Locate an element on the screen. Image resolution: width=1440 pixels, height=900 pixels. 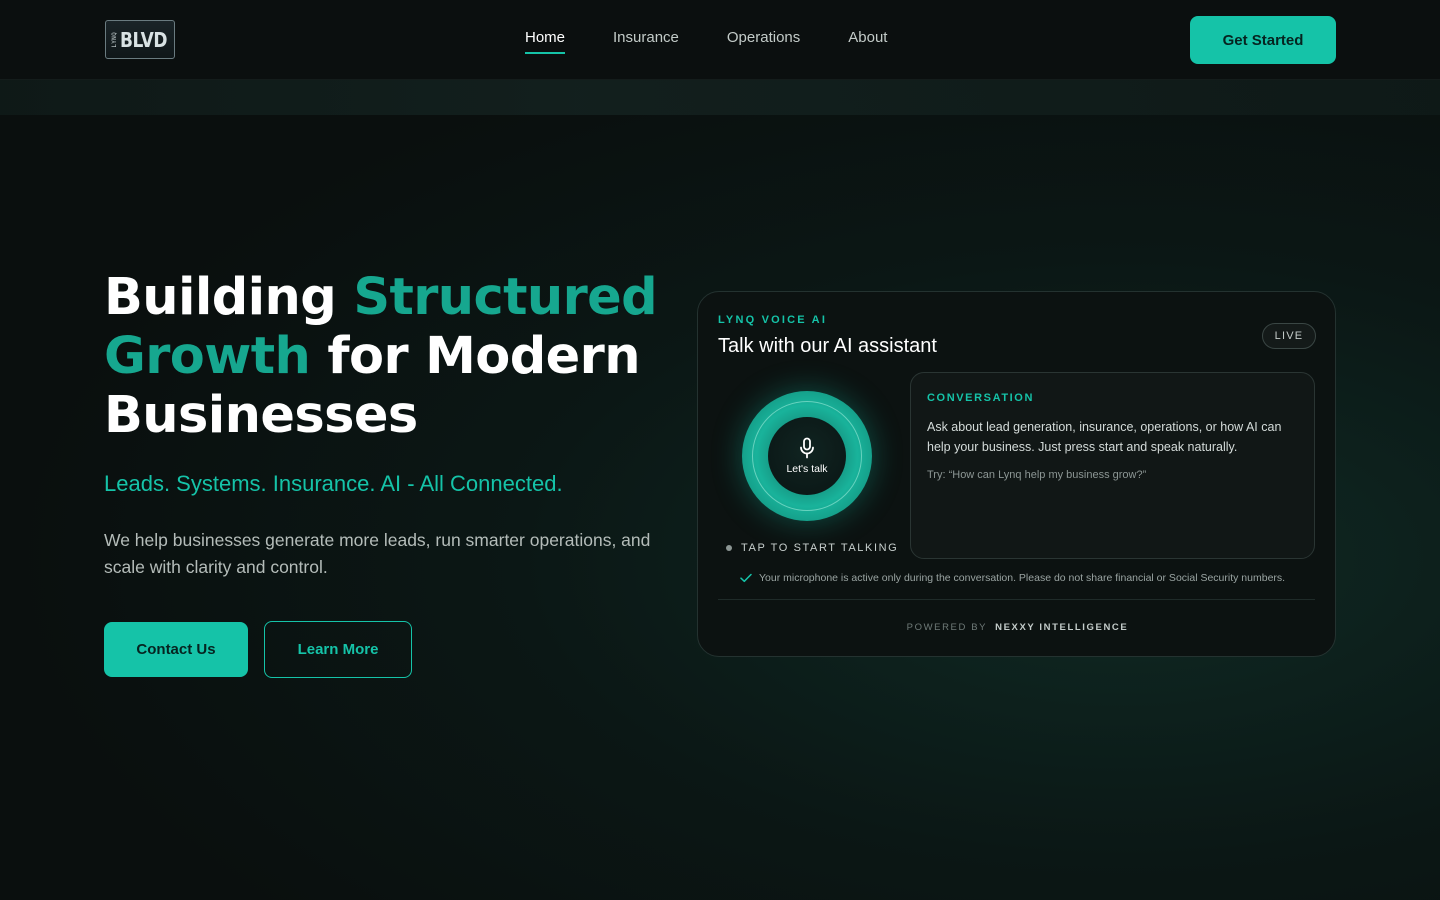
card-eyebrow: LYNQ VOICE AI is located at coordinates (773, 320).